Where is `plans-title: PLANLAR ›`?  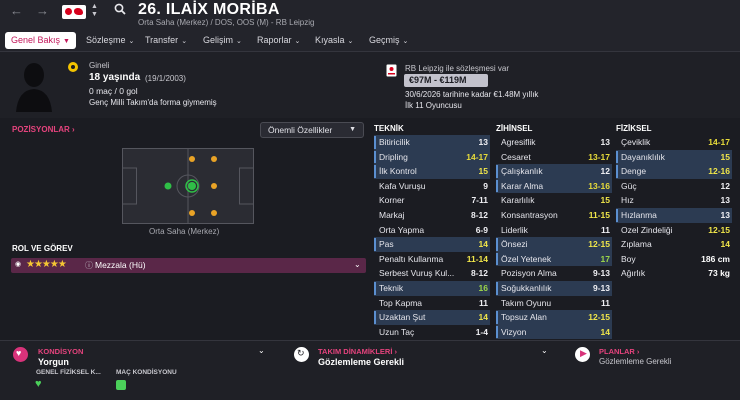
plans-title: PLANLAR › is located at coordinates (619, 351).